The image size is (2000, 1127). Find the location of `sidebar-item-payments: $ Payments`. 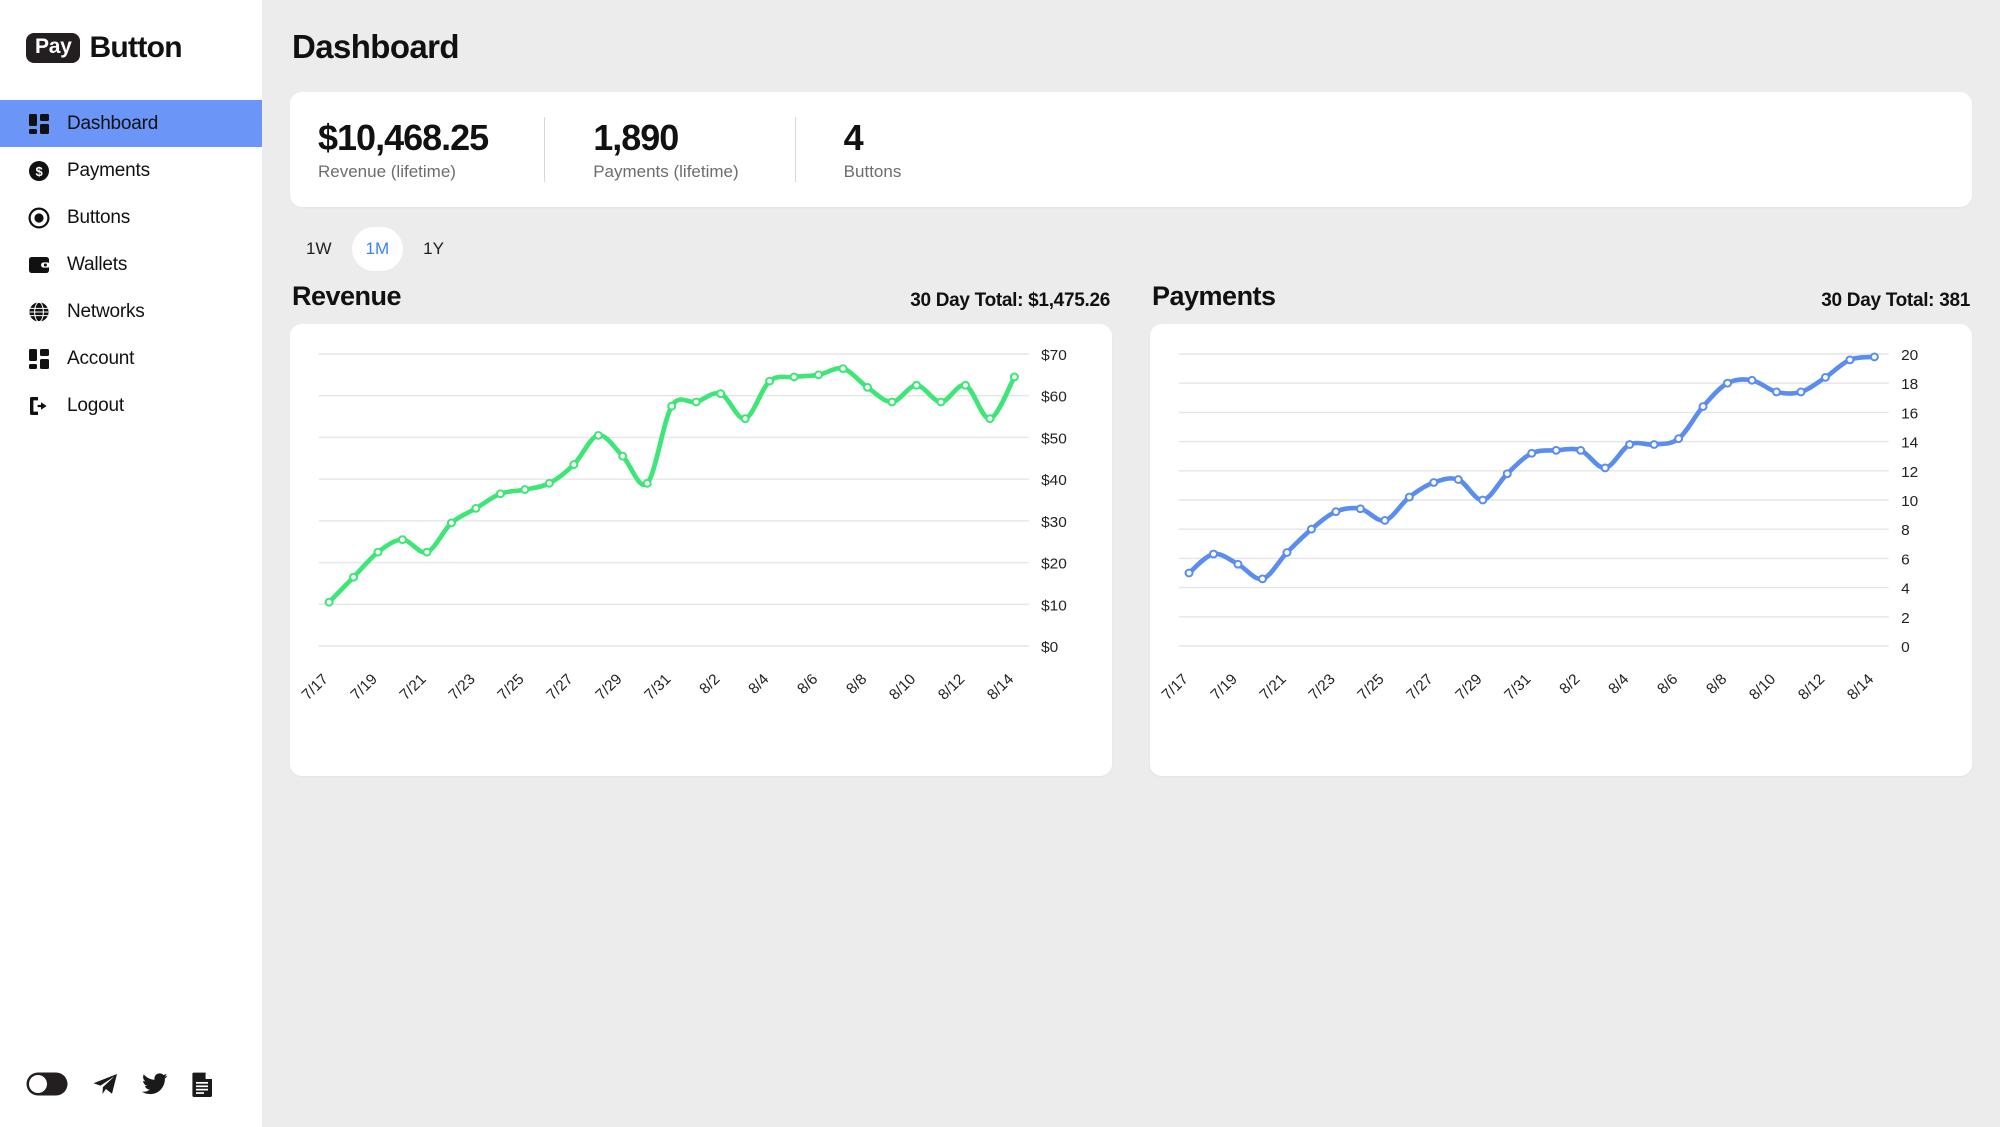

sidebar-item-payments: $ Payments is located at coordinates (131, 170).